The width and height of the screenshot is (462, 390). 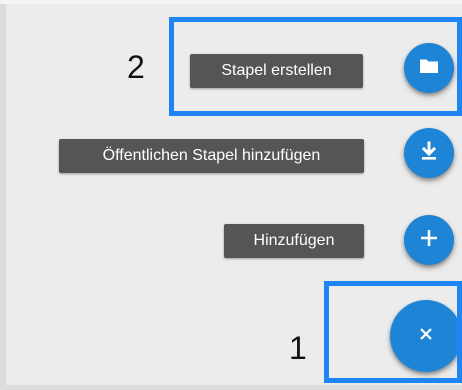 What do you see at coordinates (231, 2) in the screenshot?
I see `top-edge` at bounding box center [231, 2].